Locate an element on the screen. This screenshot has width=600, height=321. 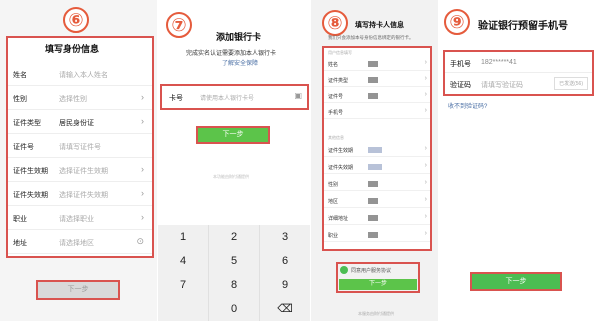
keypad-key: 6 is located at coordinates (285, 261).